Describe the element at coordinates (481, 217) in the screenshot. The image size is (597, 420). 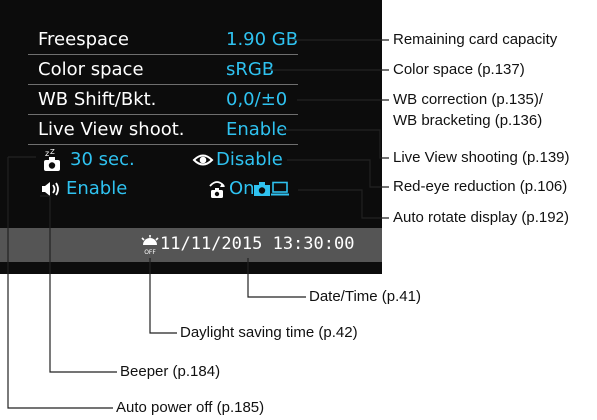
I see `callout-auto-rotate: Auto rotate display (p.192)` at that location.